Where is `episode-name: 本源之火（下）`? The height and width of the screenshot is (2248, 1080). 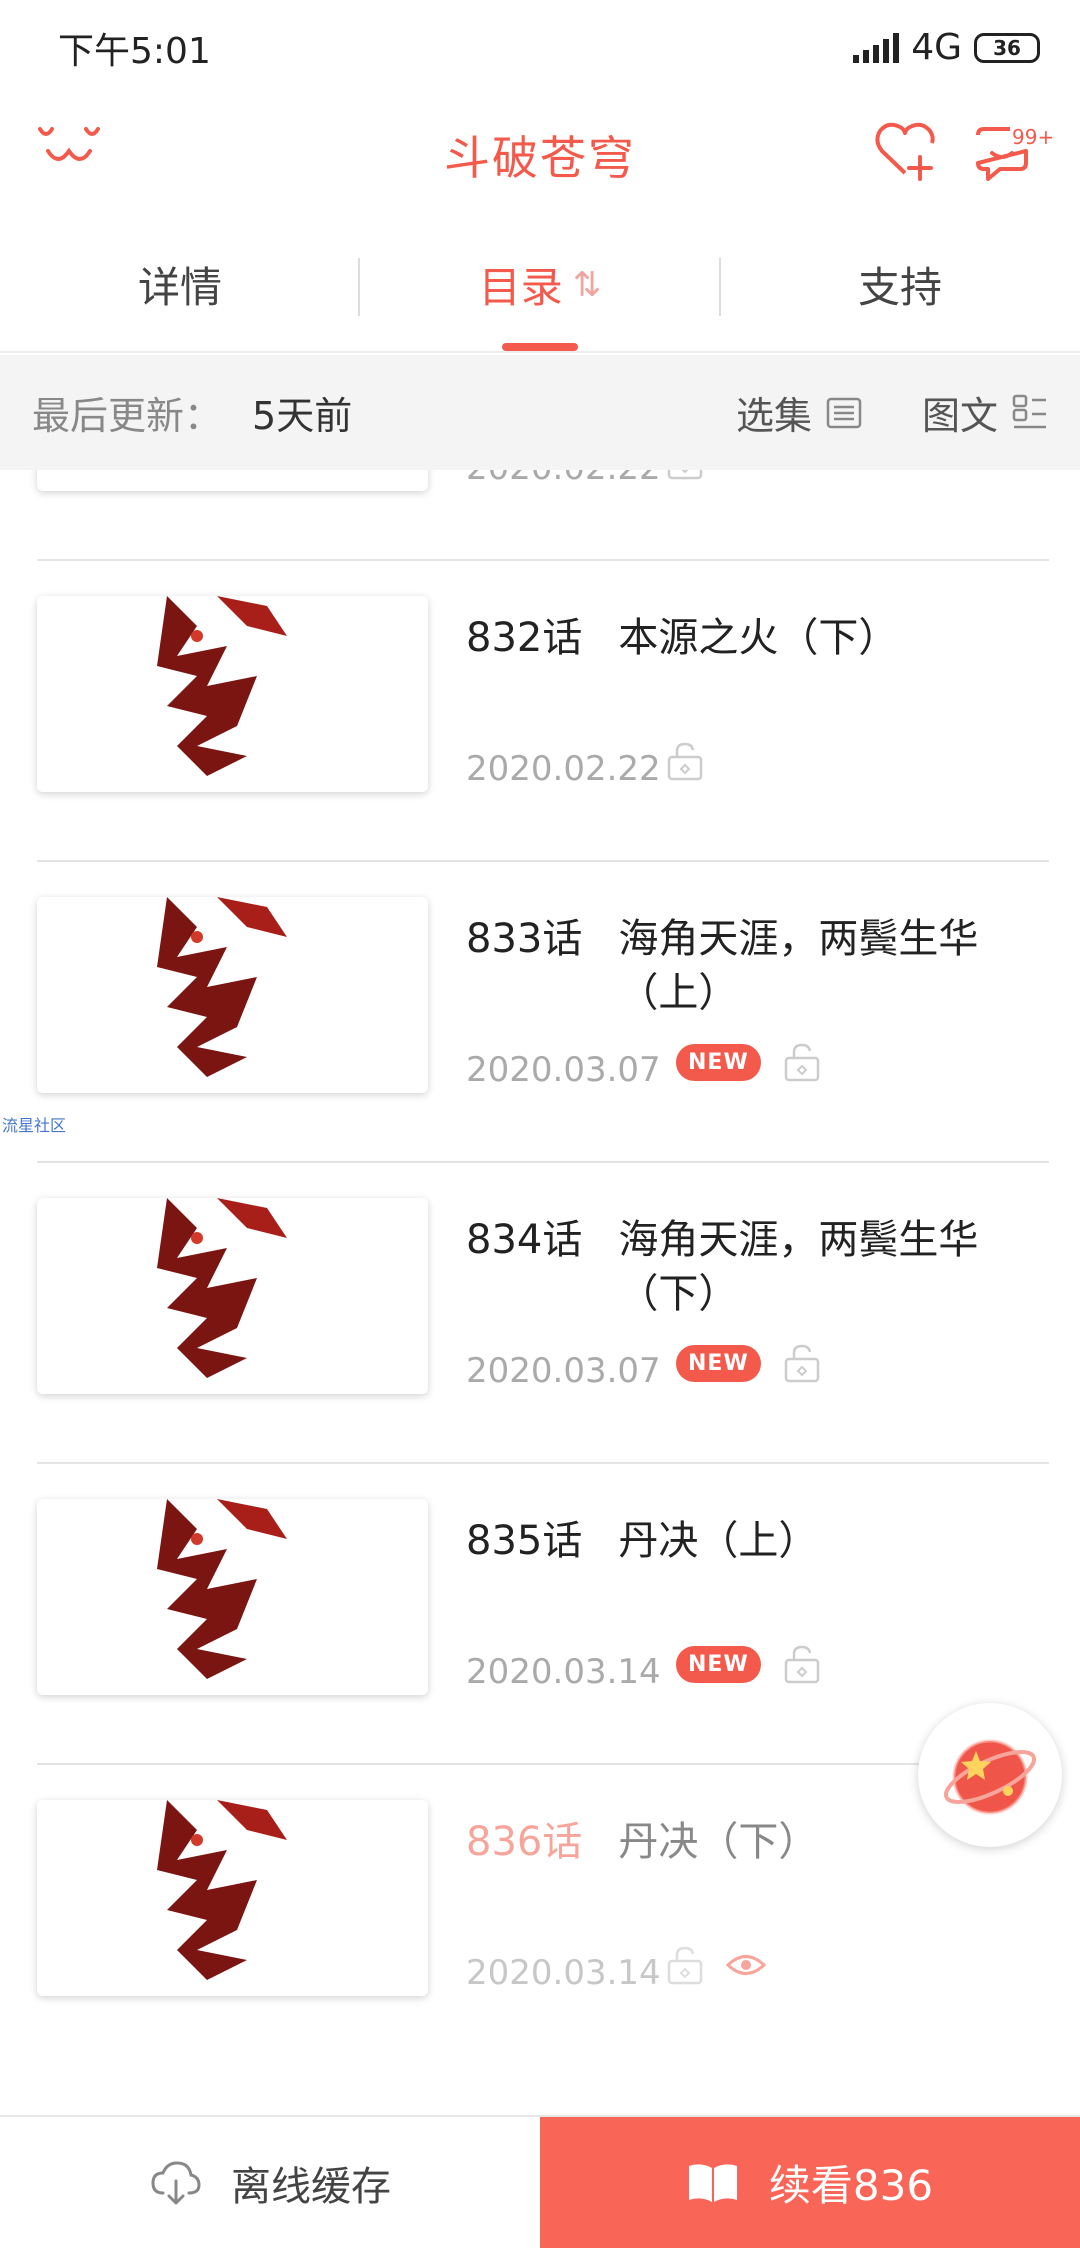 episode-name: 本源之火（下） is located at coordinates (758, 638).